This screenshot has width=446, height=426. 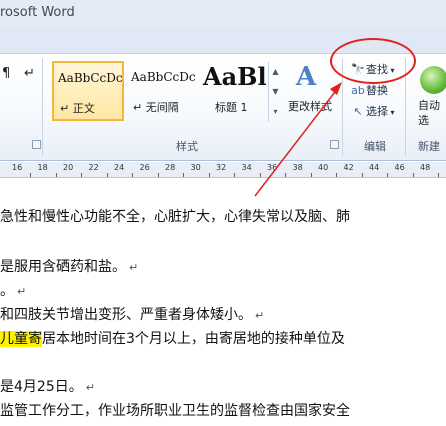 What do you see at coordinates (298, 139) in the screenshot?
I see `annotation-arrow` at bounding box center [298, 139].